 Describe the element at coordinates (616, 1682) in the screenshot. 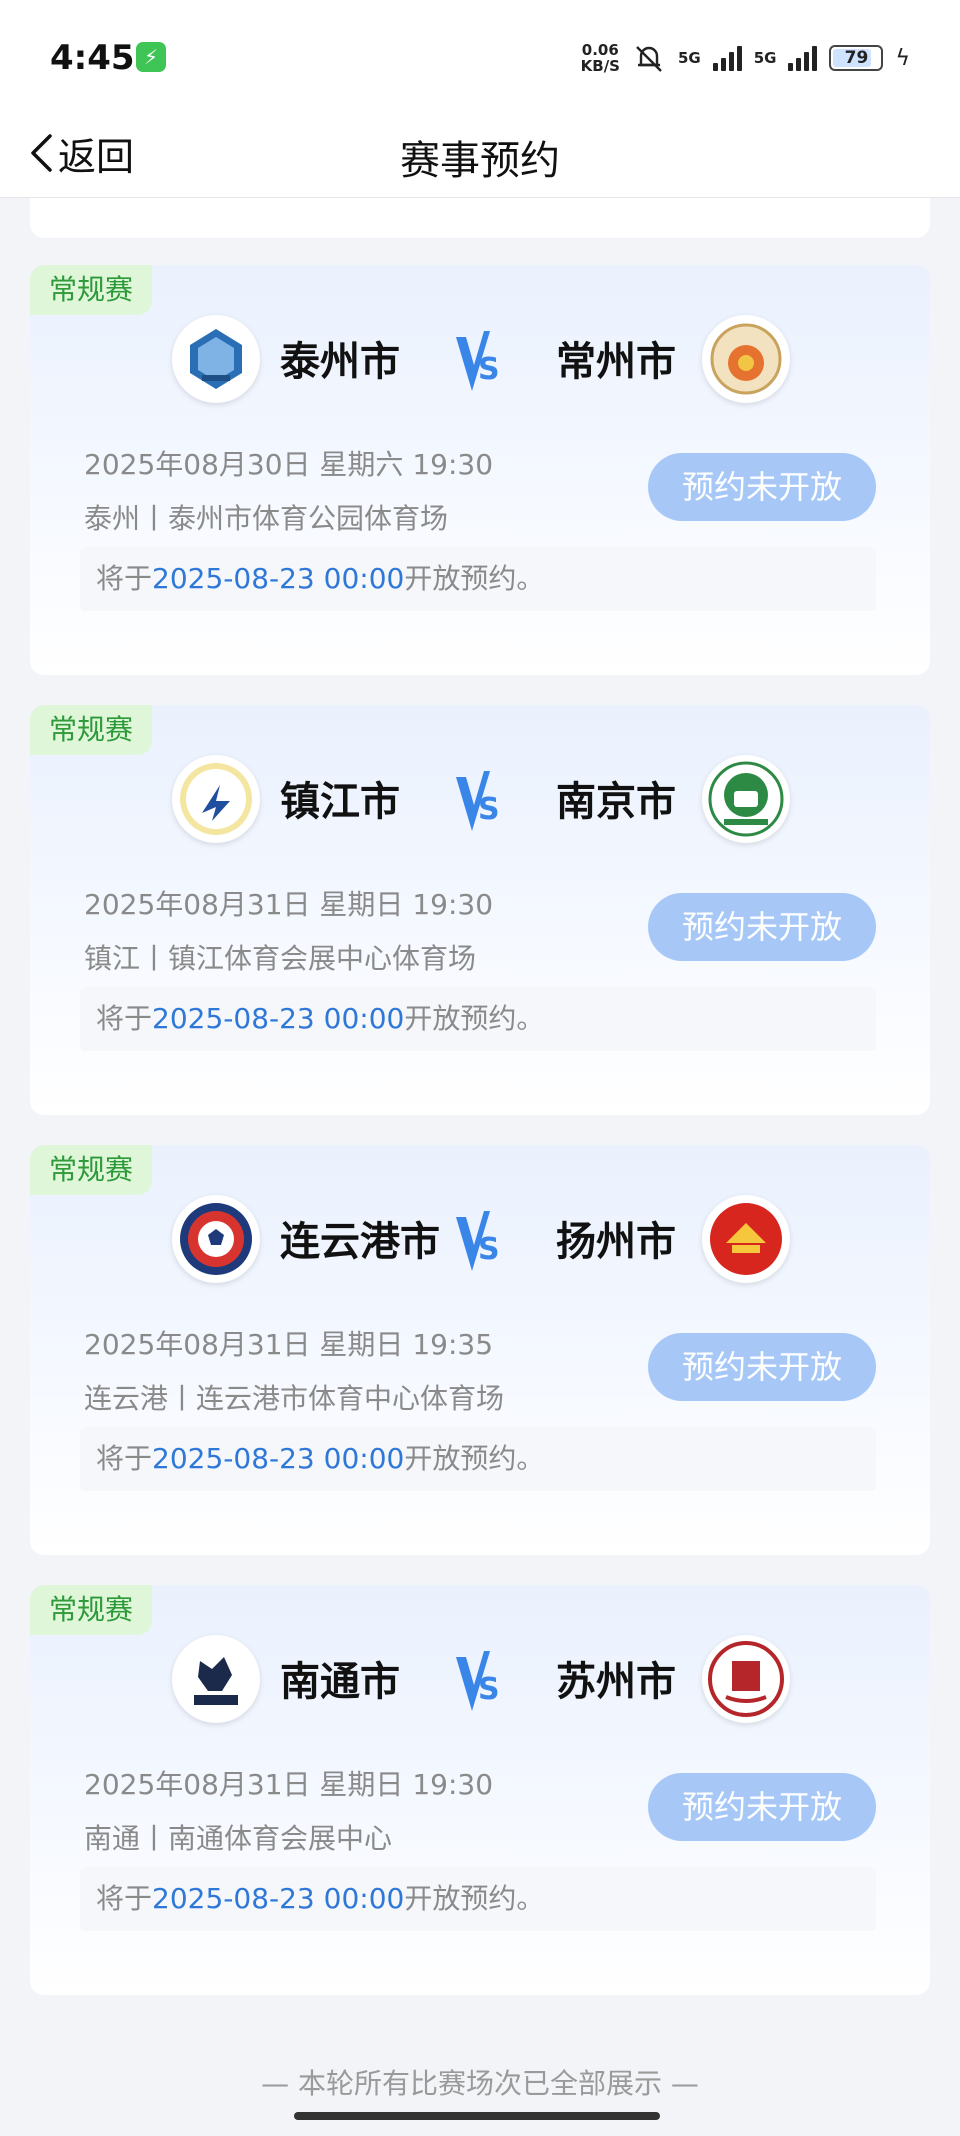

I see `away-team-name: 苏州市` at that location.